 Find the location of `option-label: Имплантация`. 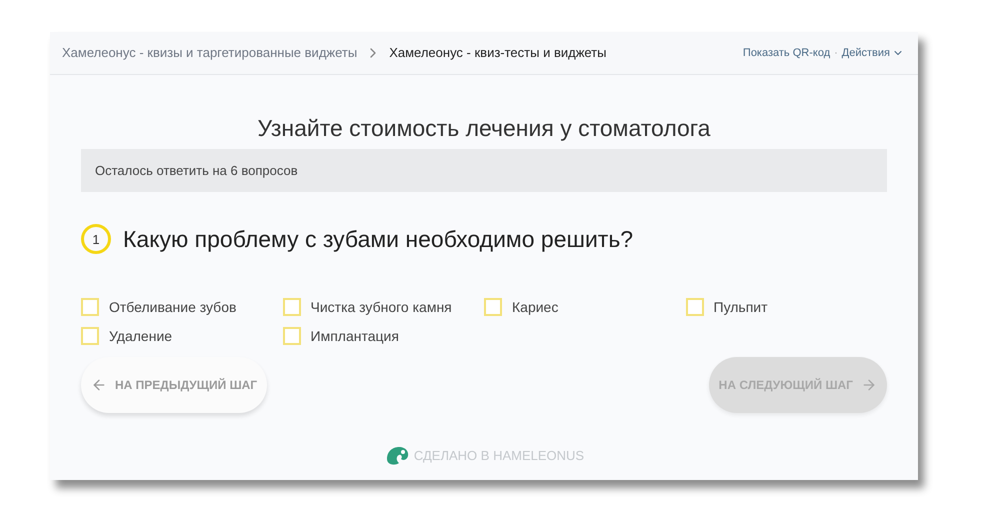

option-label: Имплантация is located at coordinates (354, 336).